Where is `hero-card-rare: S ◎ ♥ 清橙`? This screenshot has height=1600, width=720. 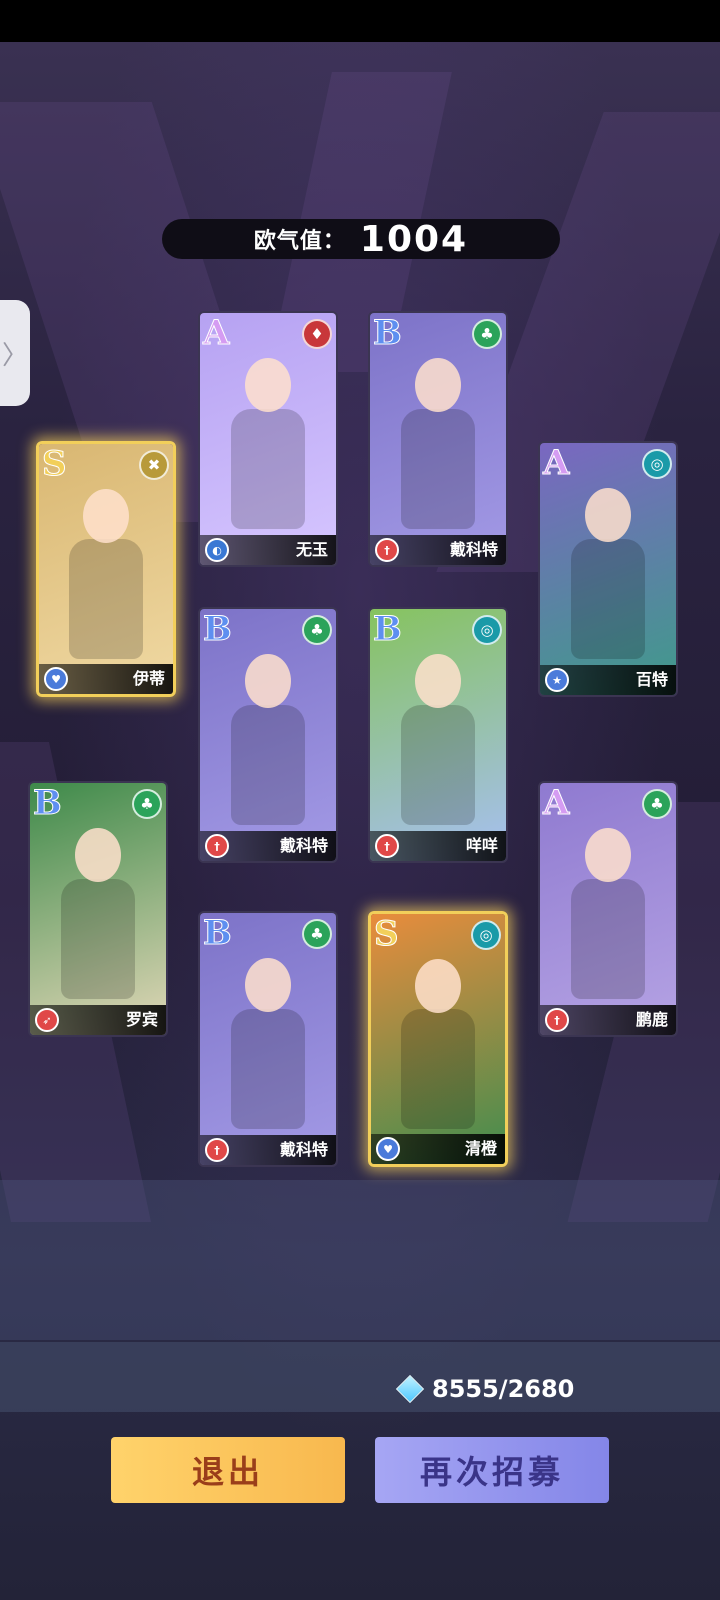 hero-card-rare: S ◎ ♥ 清橙 is located at coordinates (438, 1039).